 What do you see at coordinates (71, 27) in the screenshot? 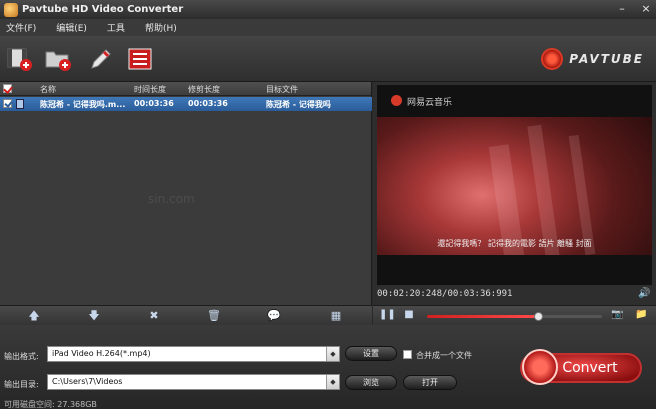
I see `menu-edit: 编辑(E)` at bounding box center [71, 27].